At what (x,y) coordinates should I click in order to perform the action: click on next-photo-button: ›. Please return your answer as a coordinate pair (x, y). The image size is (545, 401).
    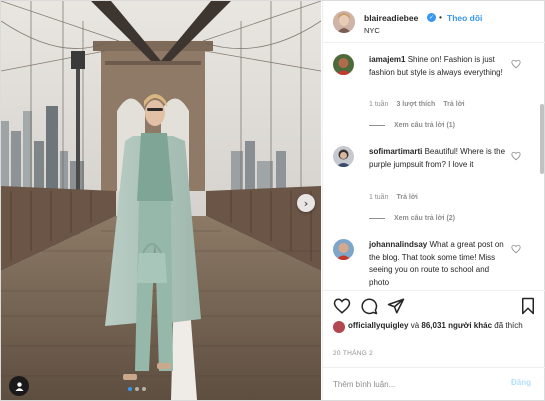
    Looking at the image, I should click on (306, 203).